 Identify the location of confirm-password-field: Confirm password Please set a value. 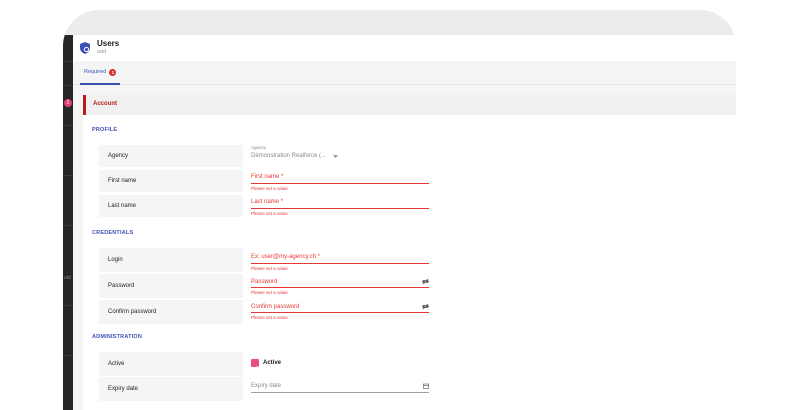
(340, 315).